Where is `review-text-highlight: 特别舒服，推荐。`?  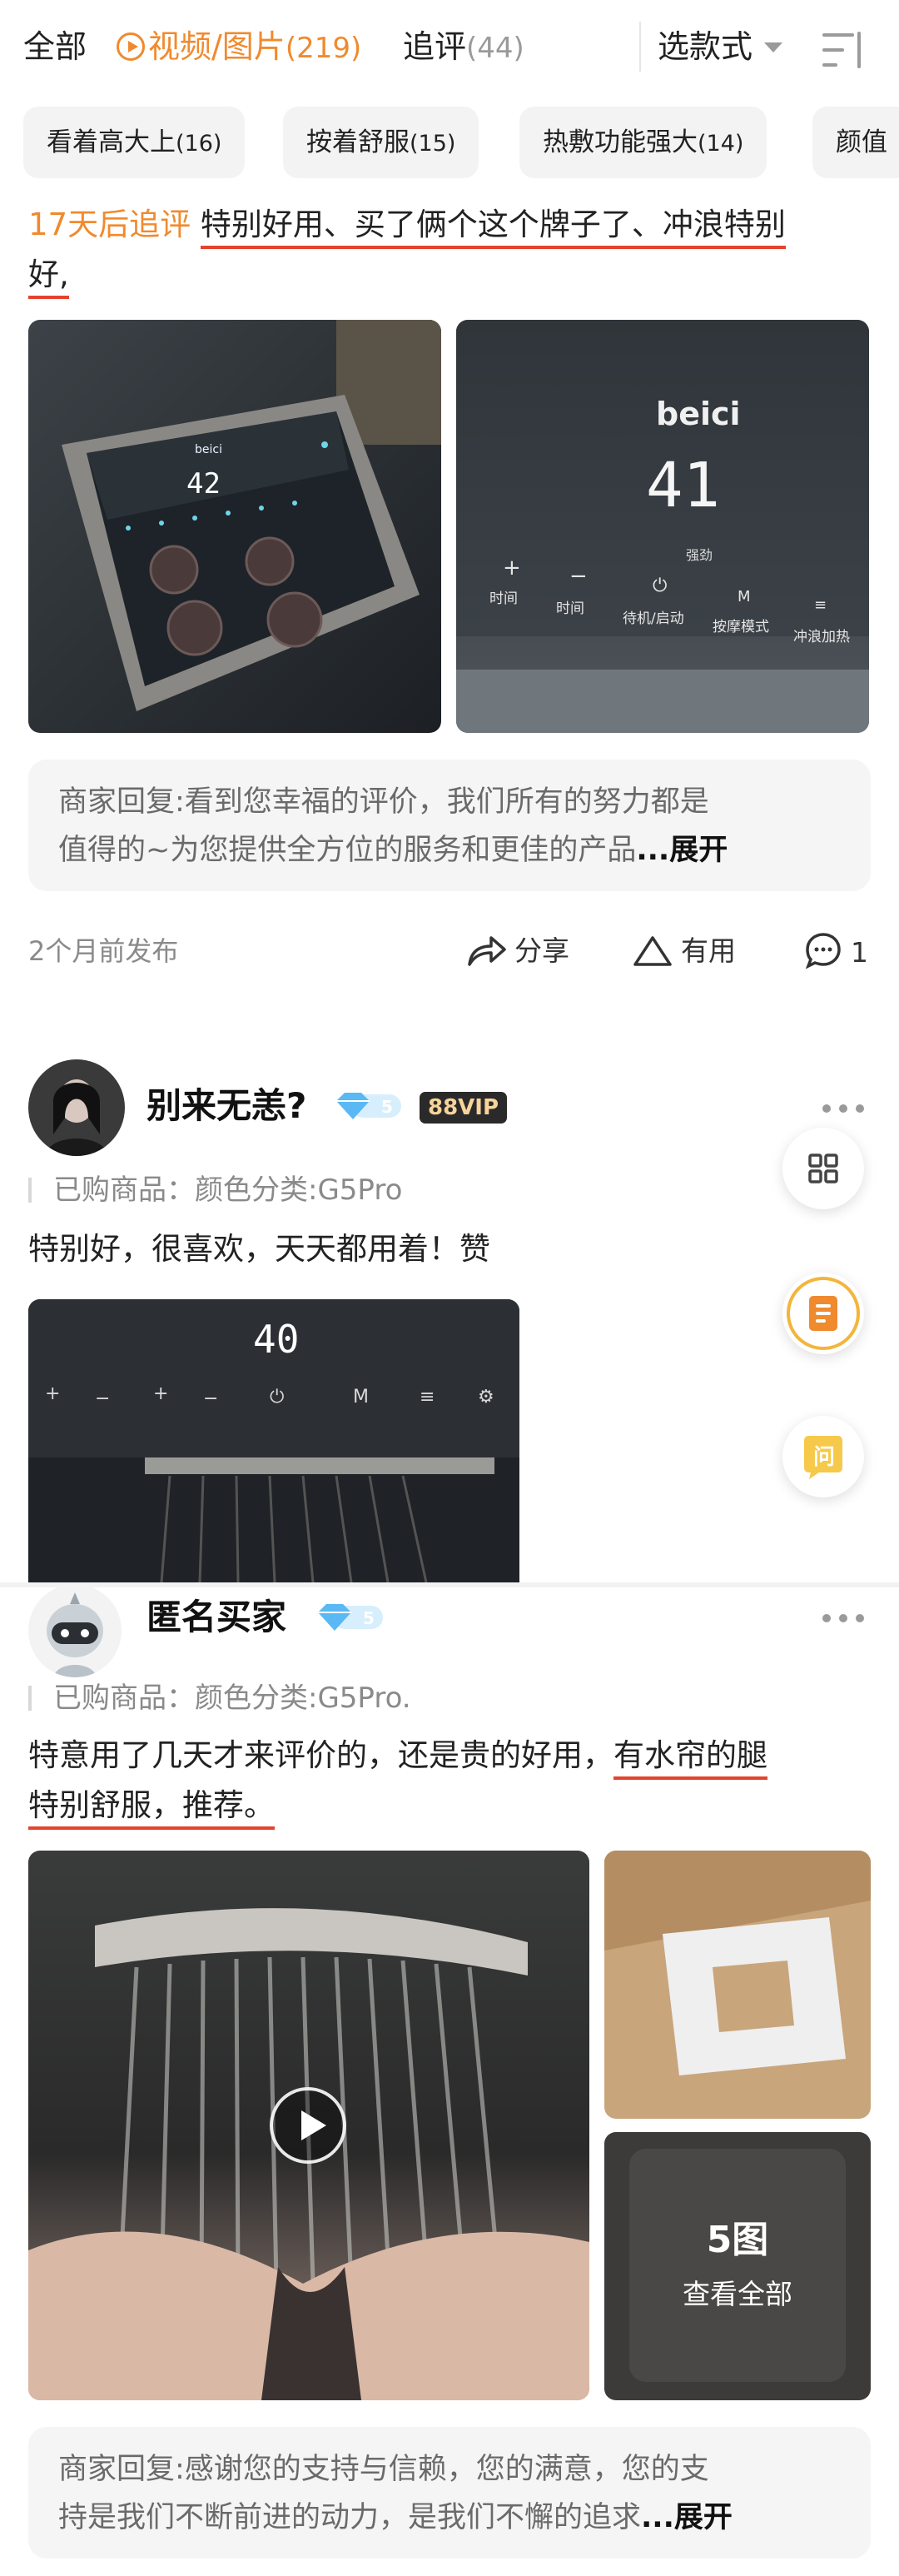 review-text-highlight: 特别舒服，推荐。 is located at coordinates (151, 1809).